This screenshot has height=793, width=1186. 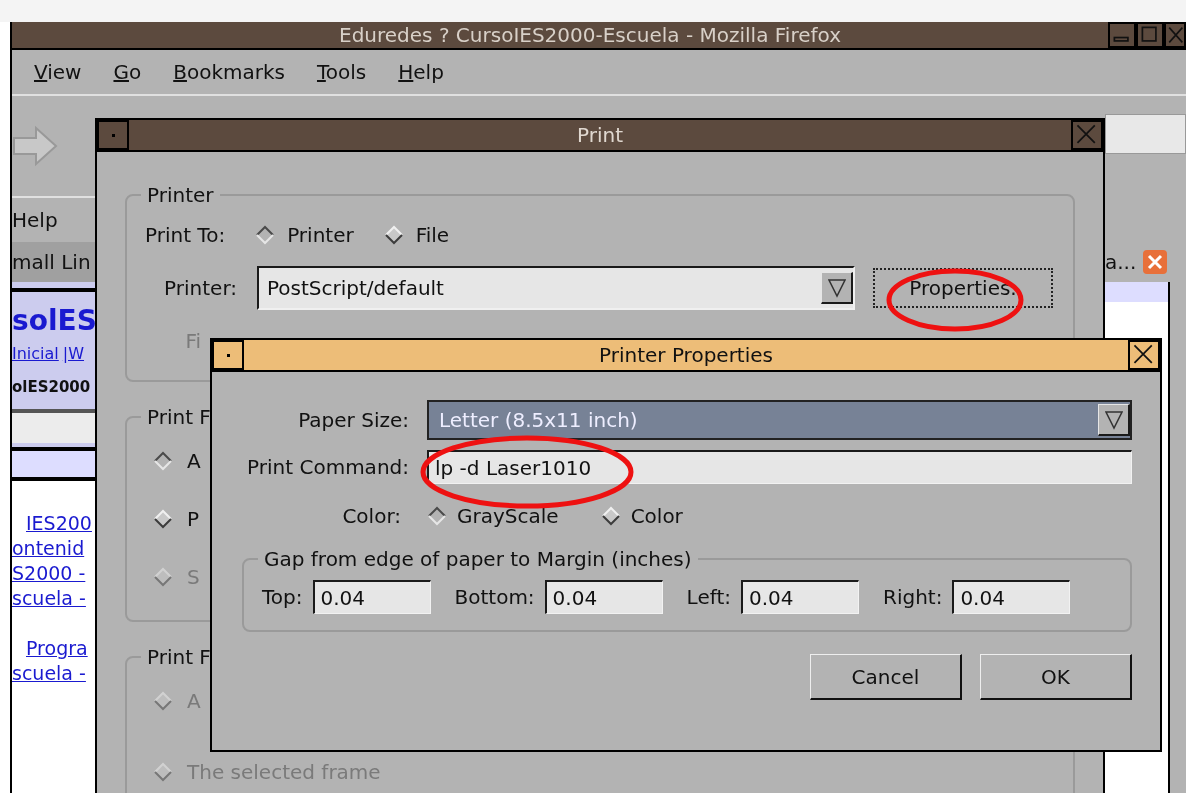 What do you see at coordinates (913, 597) in the screenshot?
I see `field-label: Right:` at bounding box center [913, 597].